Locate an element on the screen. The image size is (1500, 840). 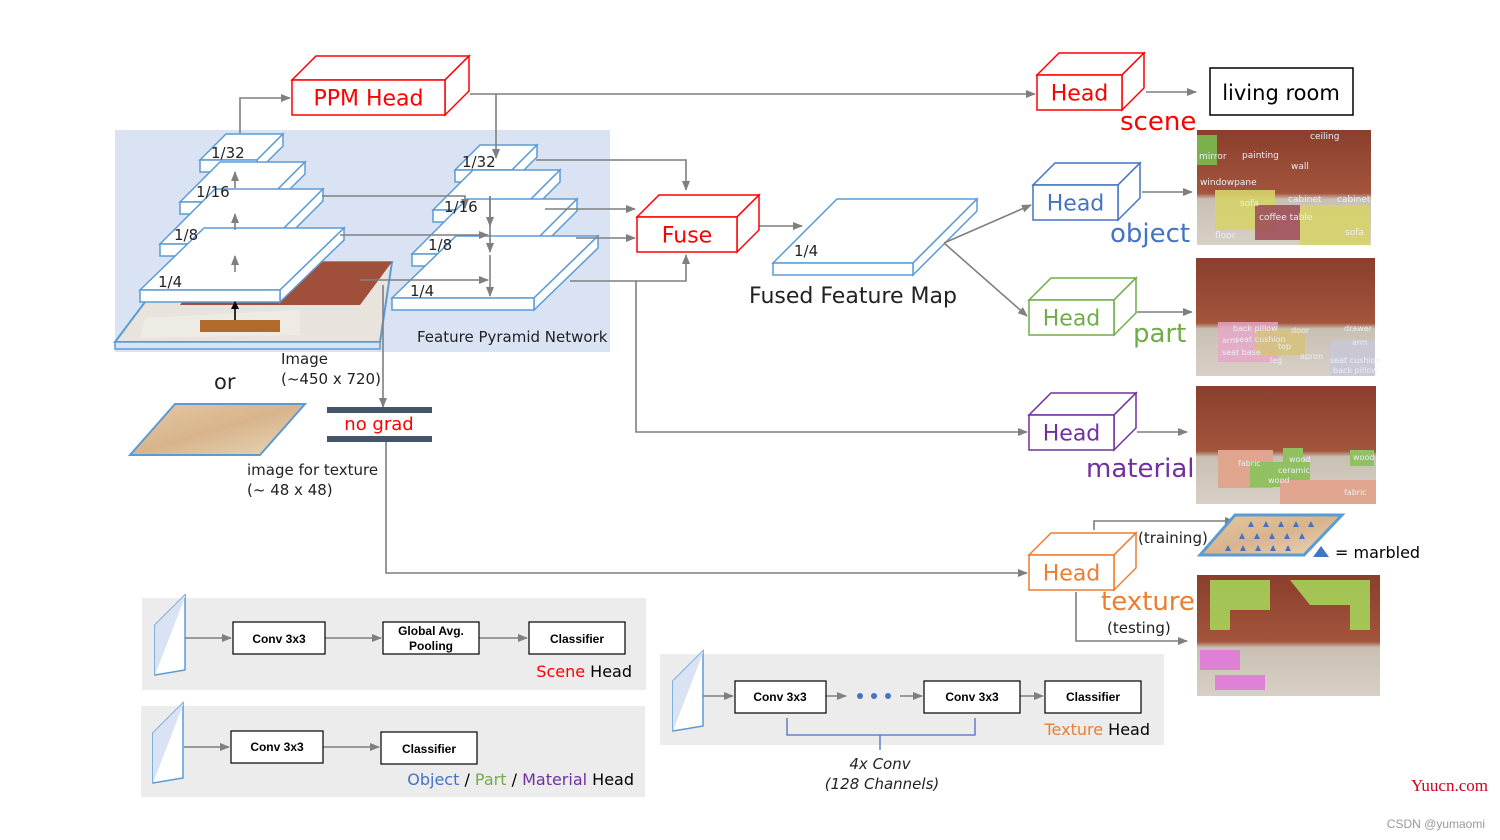
material-head-name: material is located at coordinates (1140, 469).